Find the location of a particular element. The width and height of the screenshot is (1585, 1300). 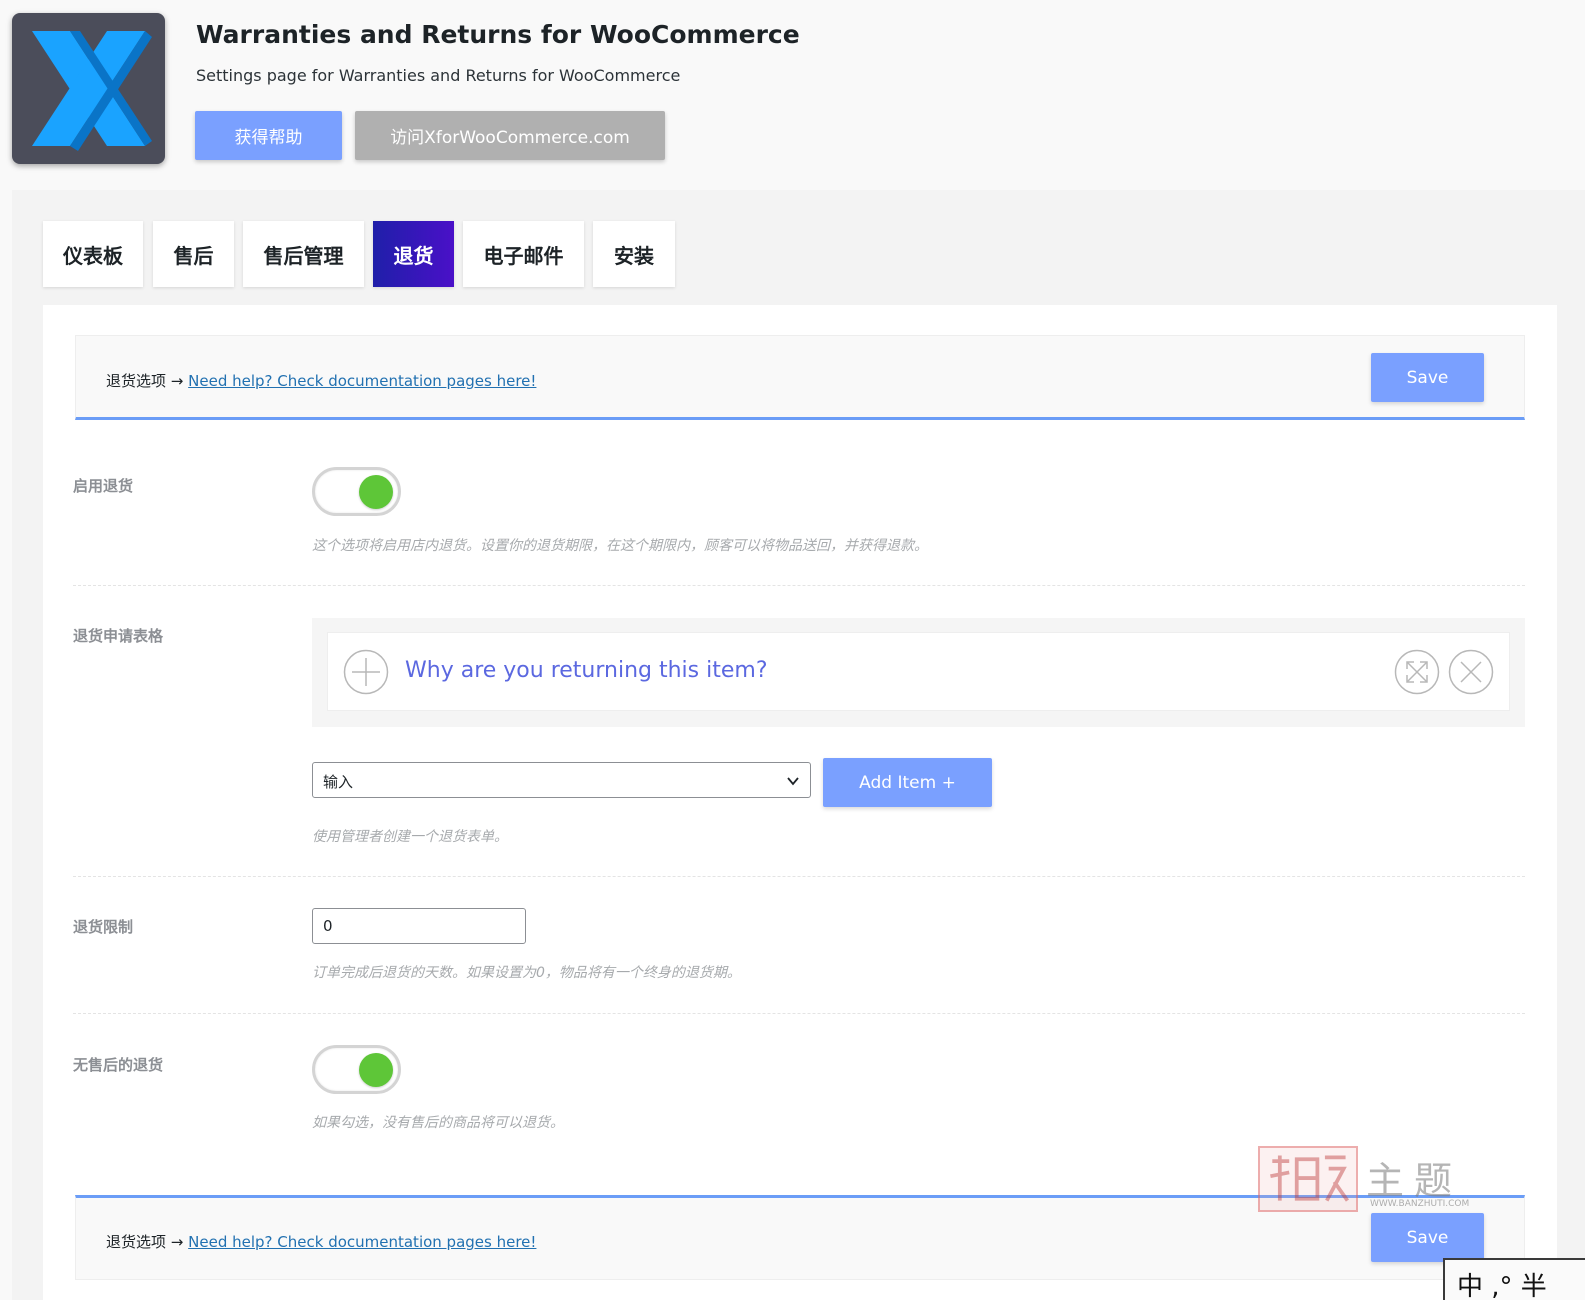

enable-returns-toggle is located at coordinates (356, 491).